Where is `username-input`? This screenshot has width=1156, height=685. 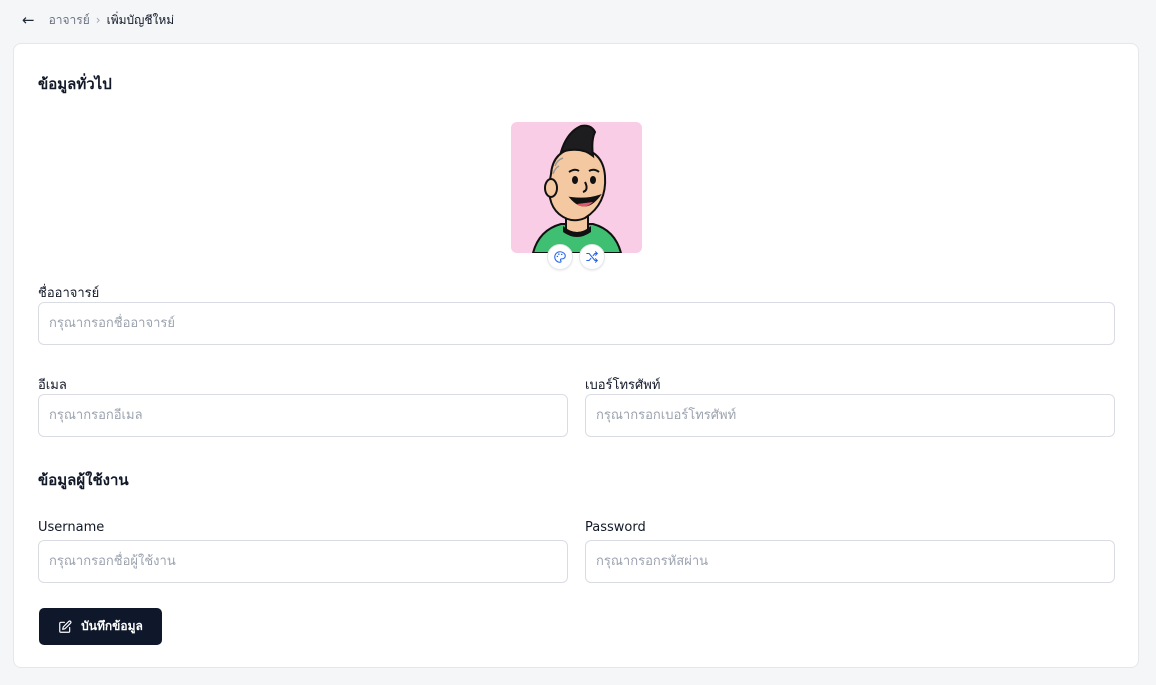
username-input is located at coordinates (303, 561).